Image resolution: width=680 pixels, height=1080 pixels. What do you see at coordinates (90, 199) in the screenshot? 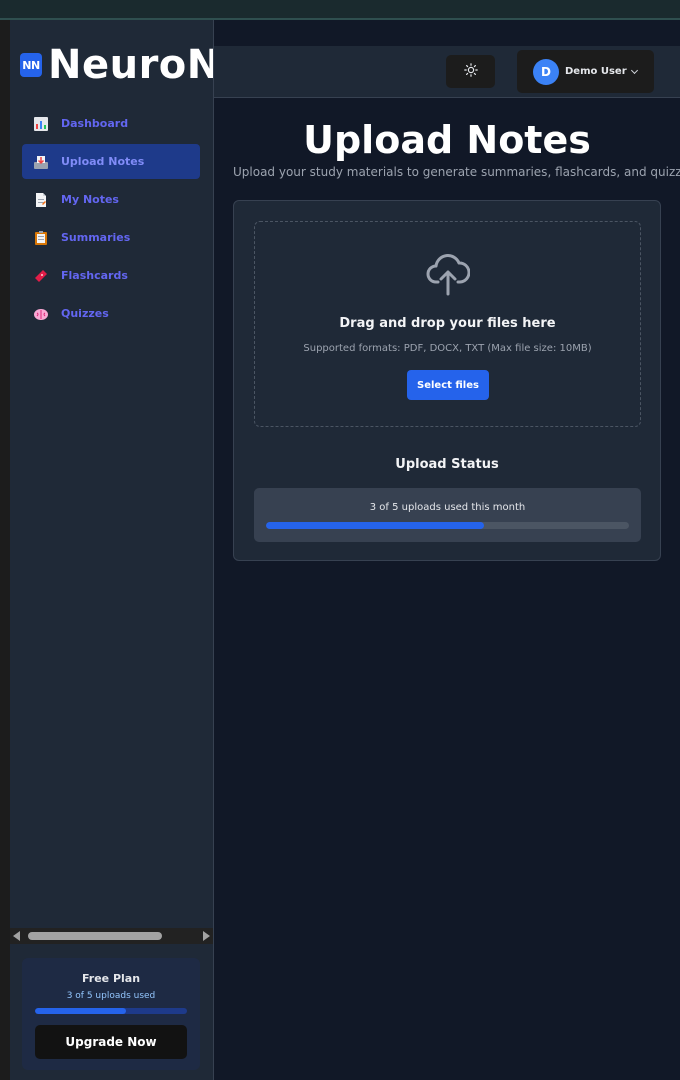
I see `sidebar-item-label: My Notes` at bounding box center [90, 199].